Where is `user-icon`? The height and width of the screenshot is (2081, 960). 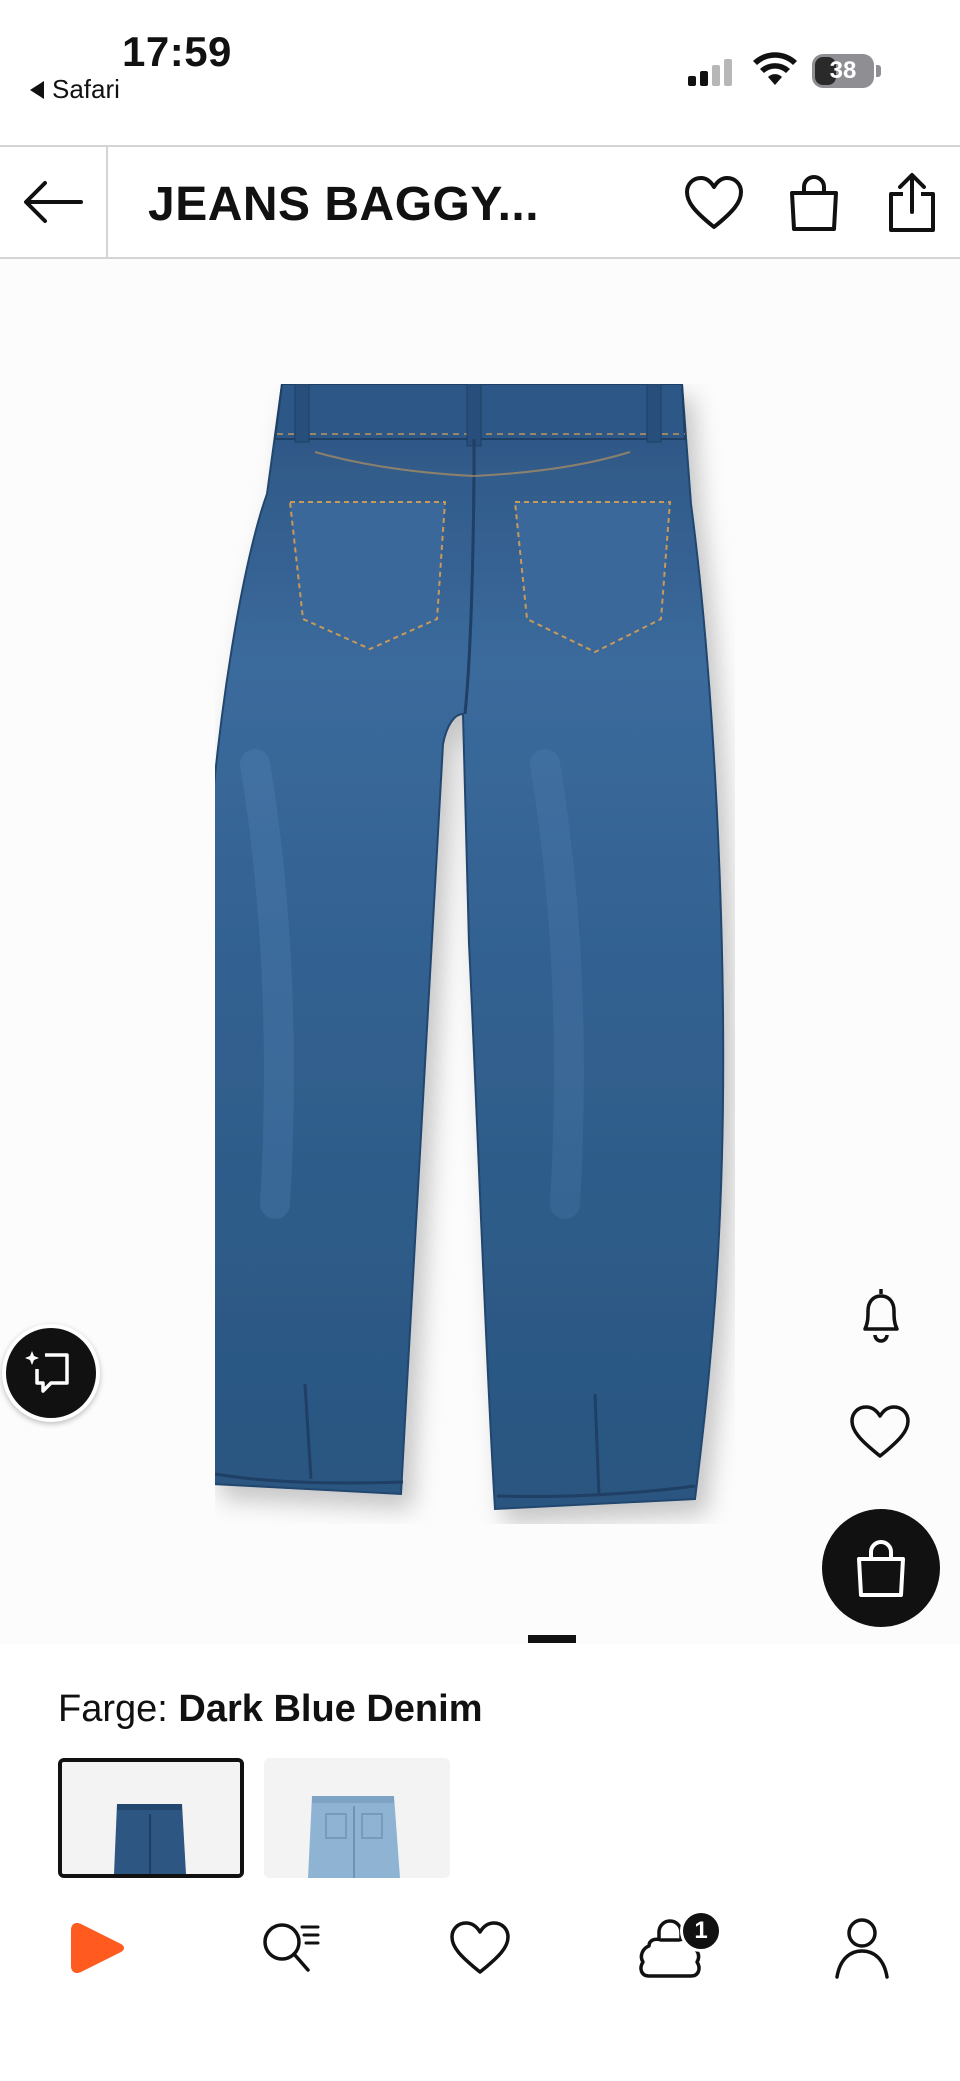
user-icon is located at coordinates (862, 1948).